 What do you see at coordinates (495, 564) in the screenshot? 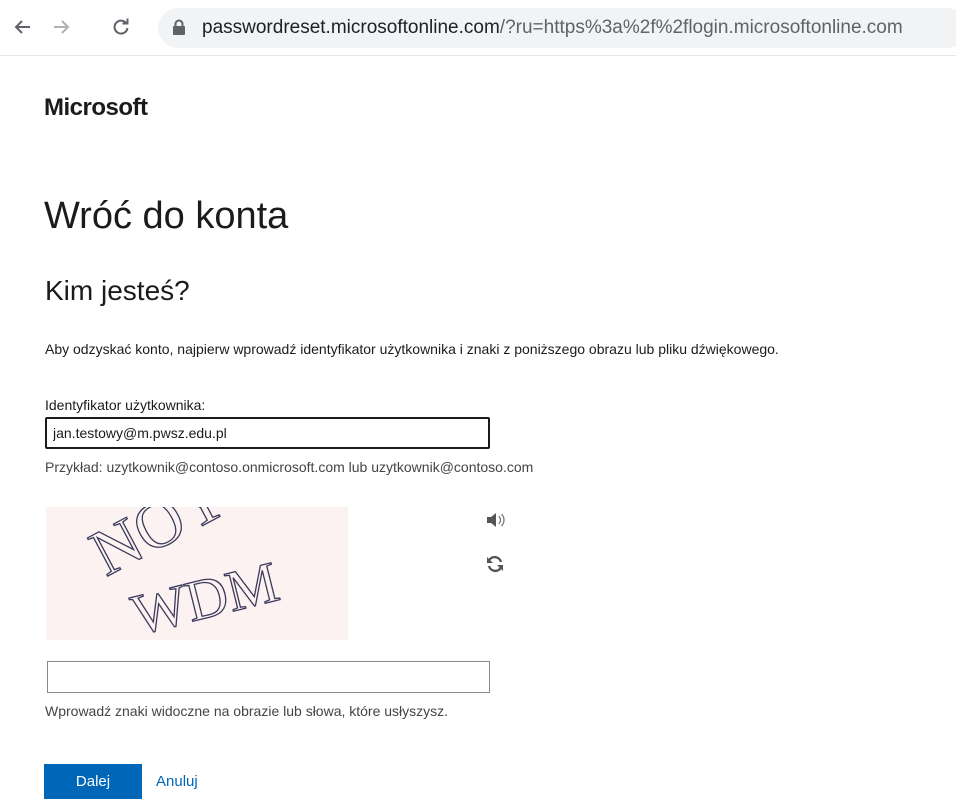
I see `refresh-icon` at bounding box center [495, 564].